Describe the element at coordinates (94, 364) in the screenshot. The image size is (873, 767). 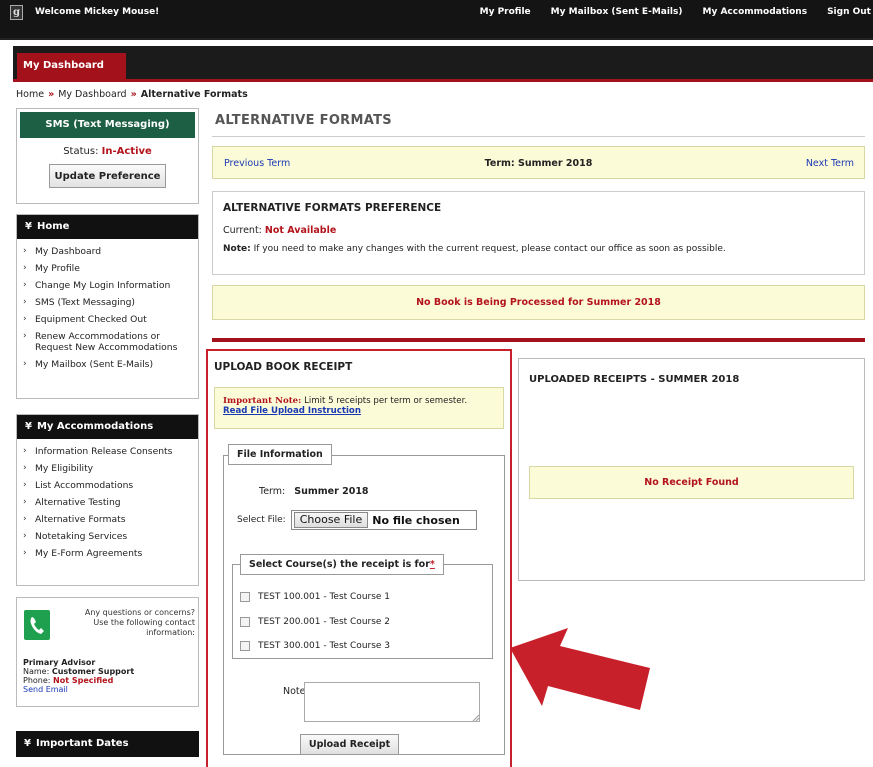
I see `sidebar-item-label: My Mailbox (Sent E-Mails)` at that location.